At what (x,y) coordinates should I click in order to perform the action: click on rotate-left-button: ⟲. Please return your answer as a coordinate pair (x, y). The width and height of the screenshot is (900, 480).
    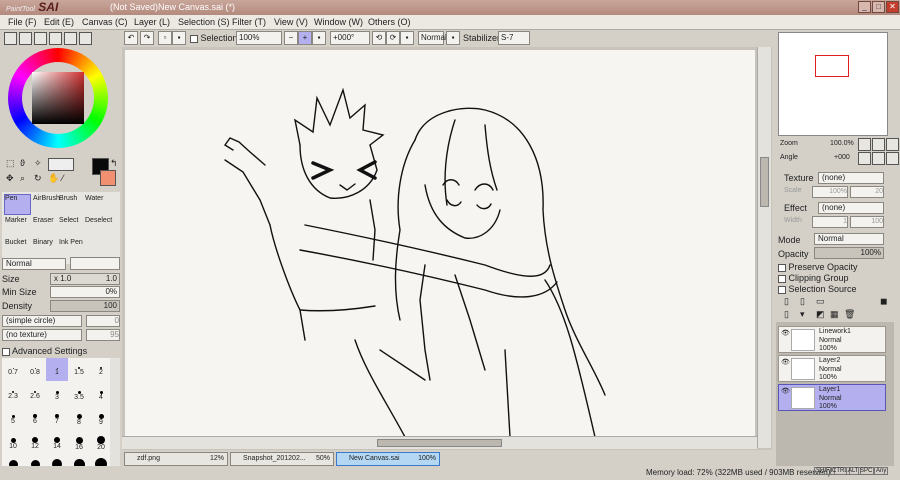
    Looking at the image, I should click on (379, 38).